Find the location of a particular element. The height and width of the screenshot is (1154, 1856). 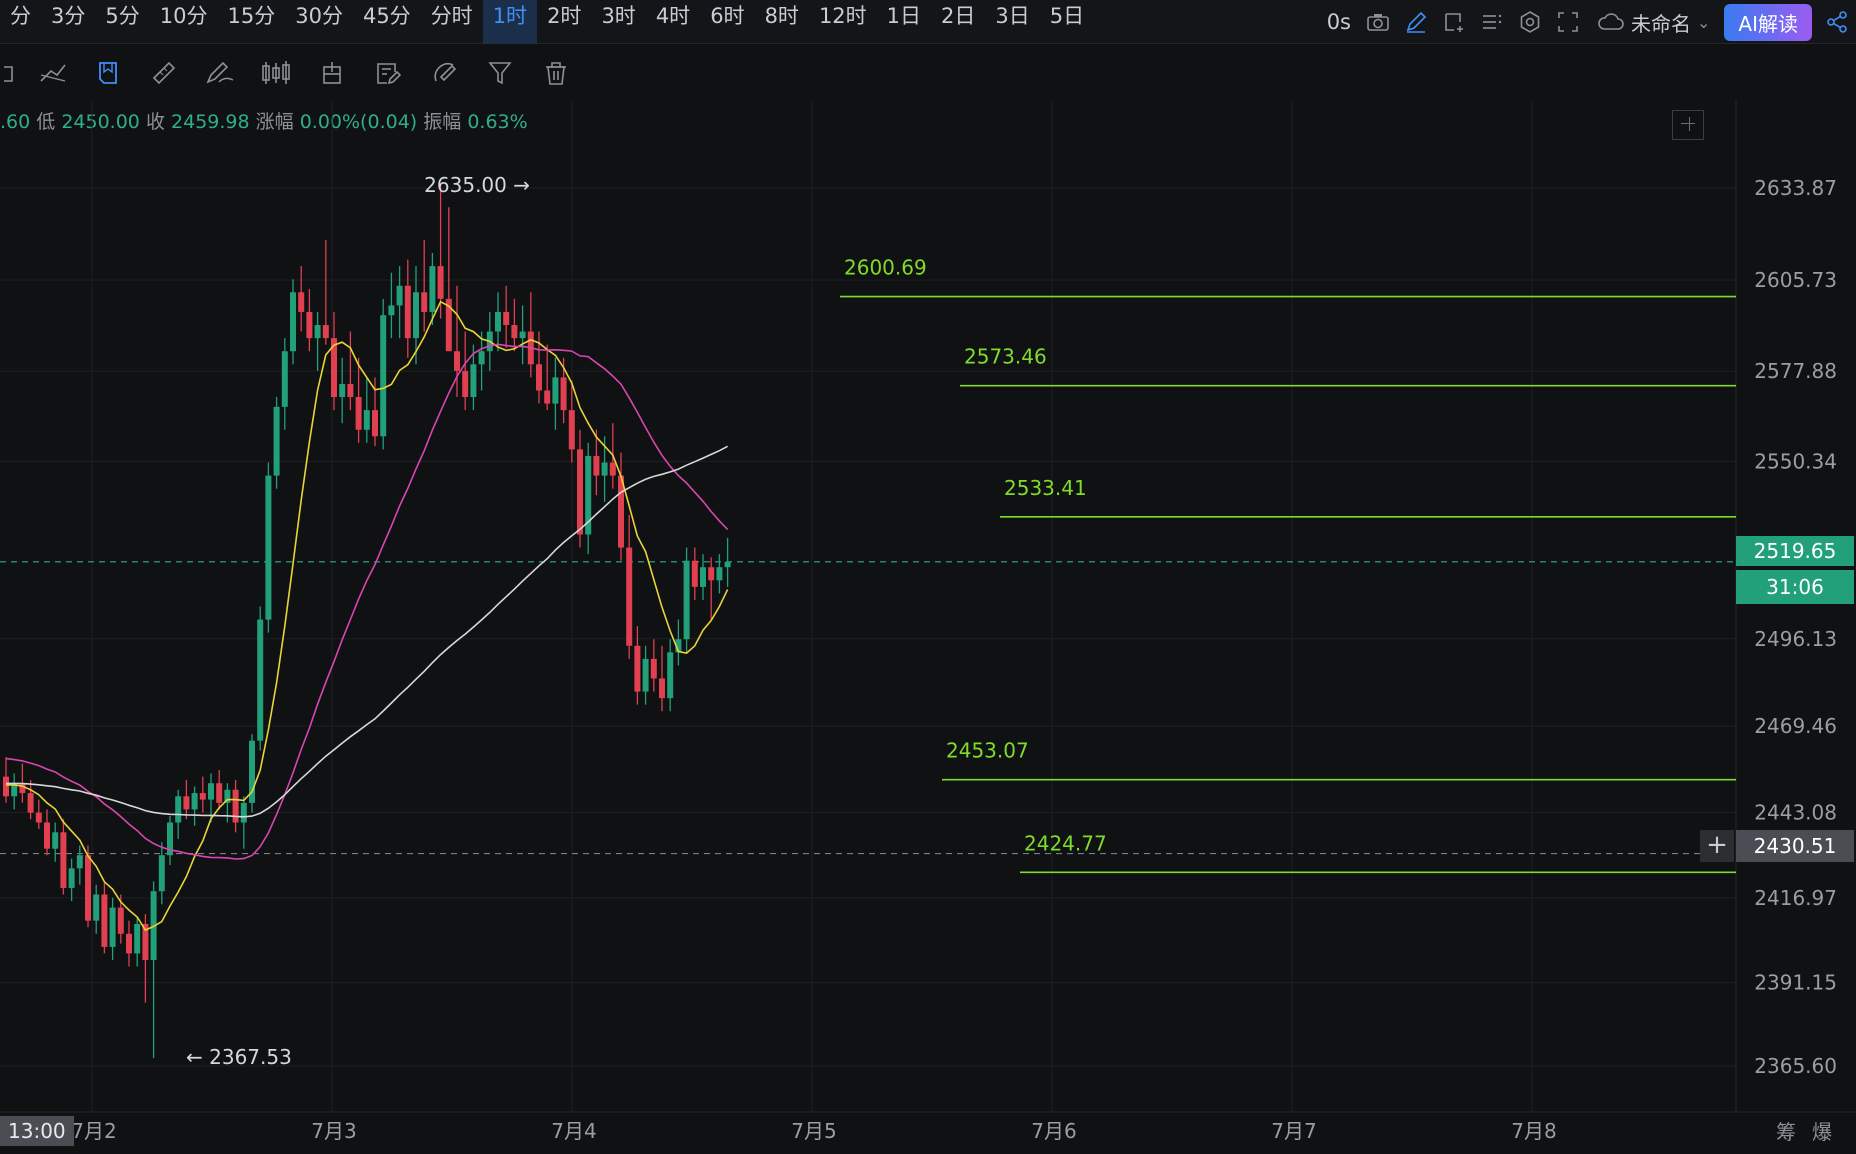

level-label-0: 2600.69 is located at coordinates (885, 268).